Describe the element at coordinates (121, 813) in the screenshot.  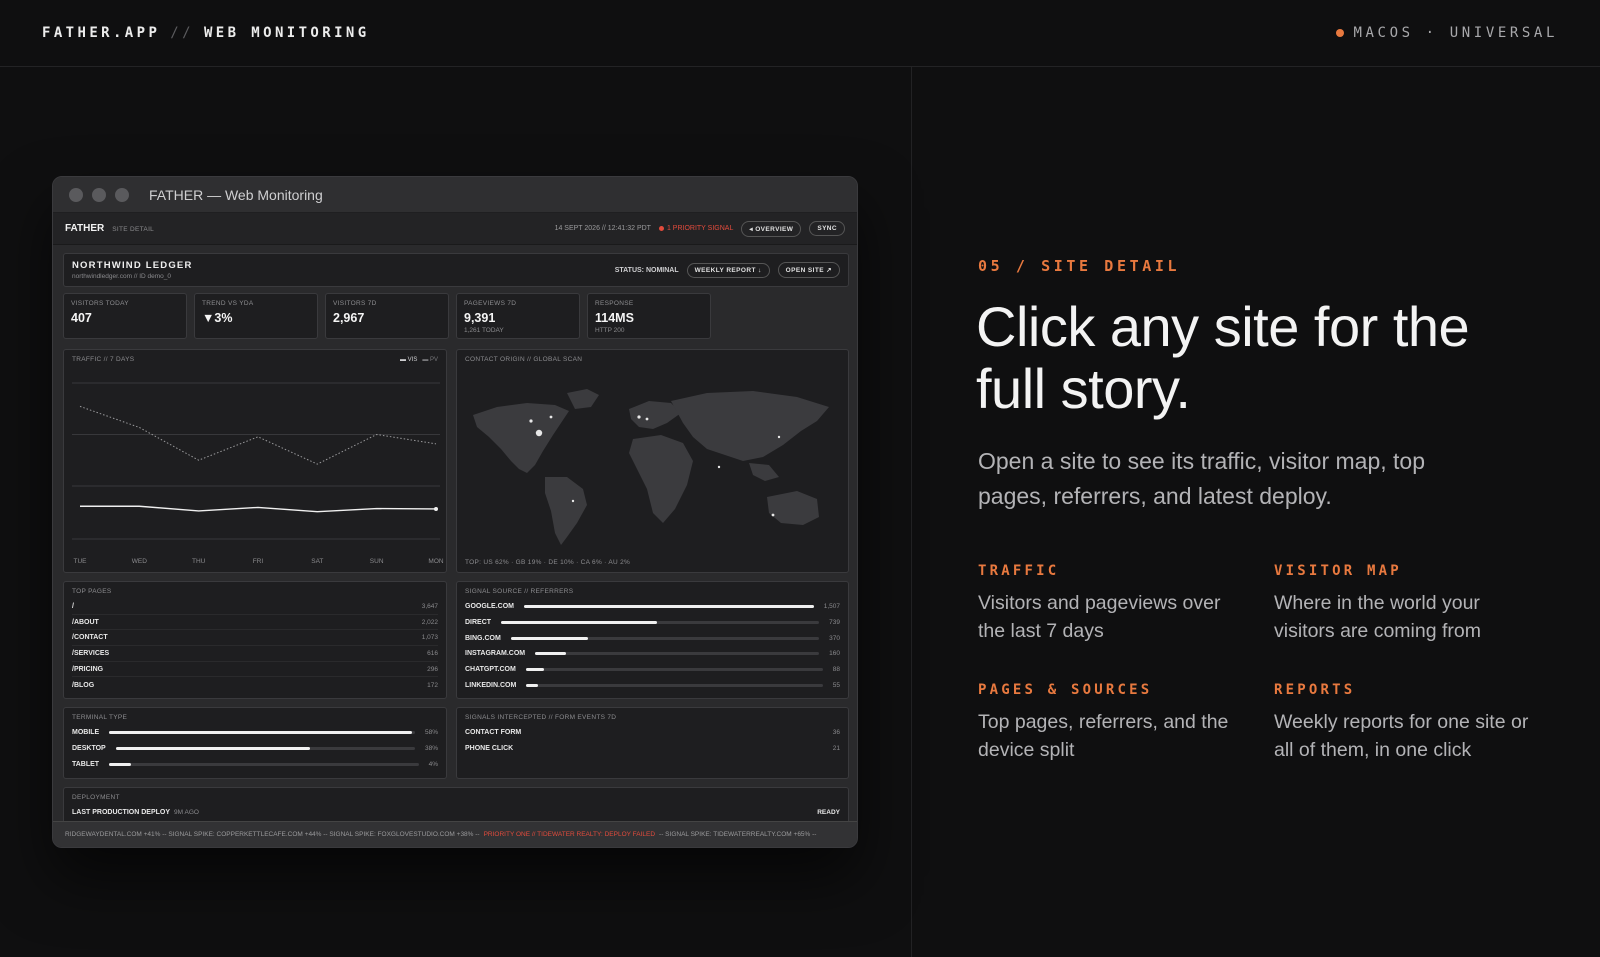
I see `deploy-title: LAST PRODUCTION DEPLOY` at that location.